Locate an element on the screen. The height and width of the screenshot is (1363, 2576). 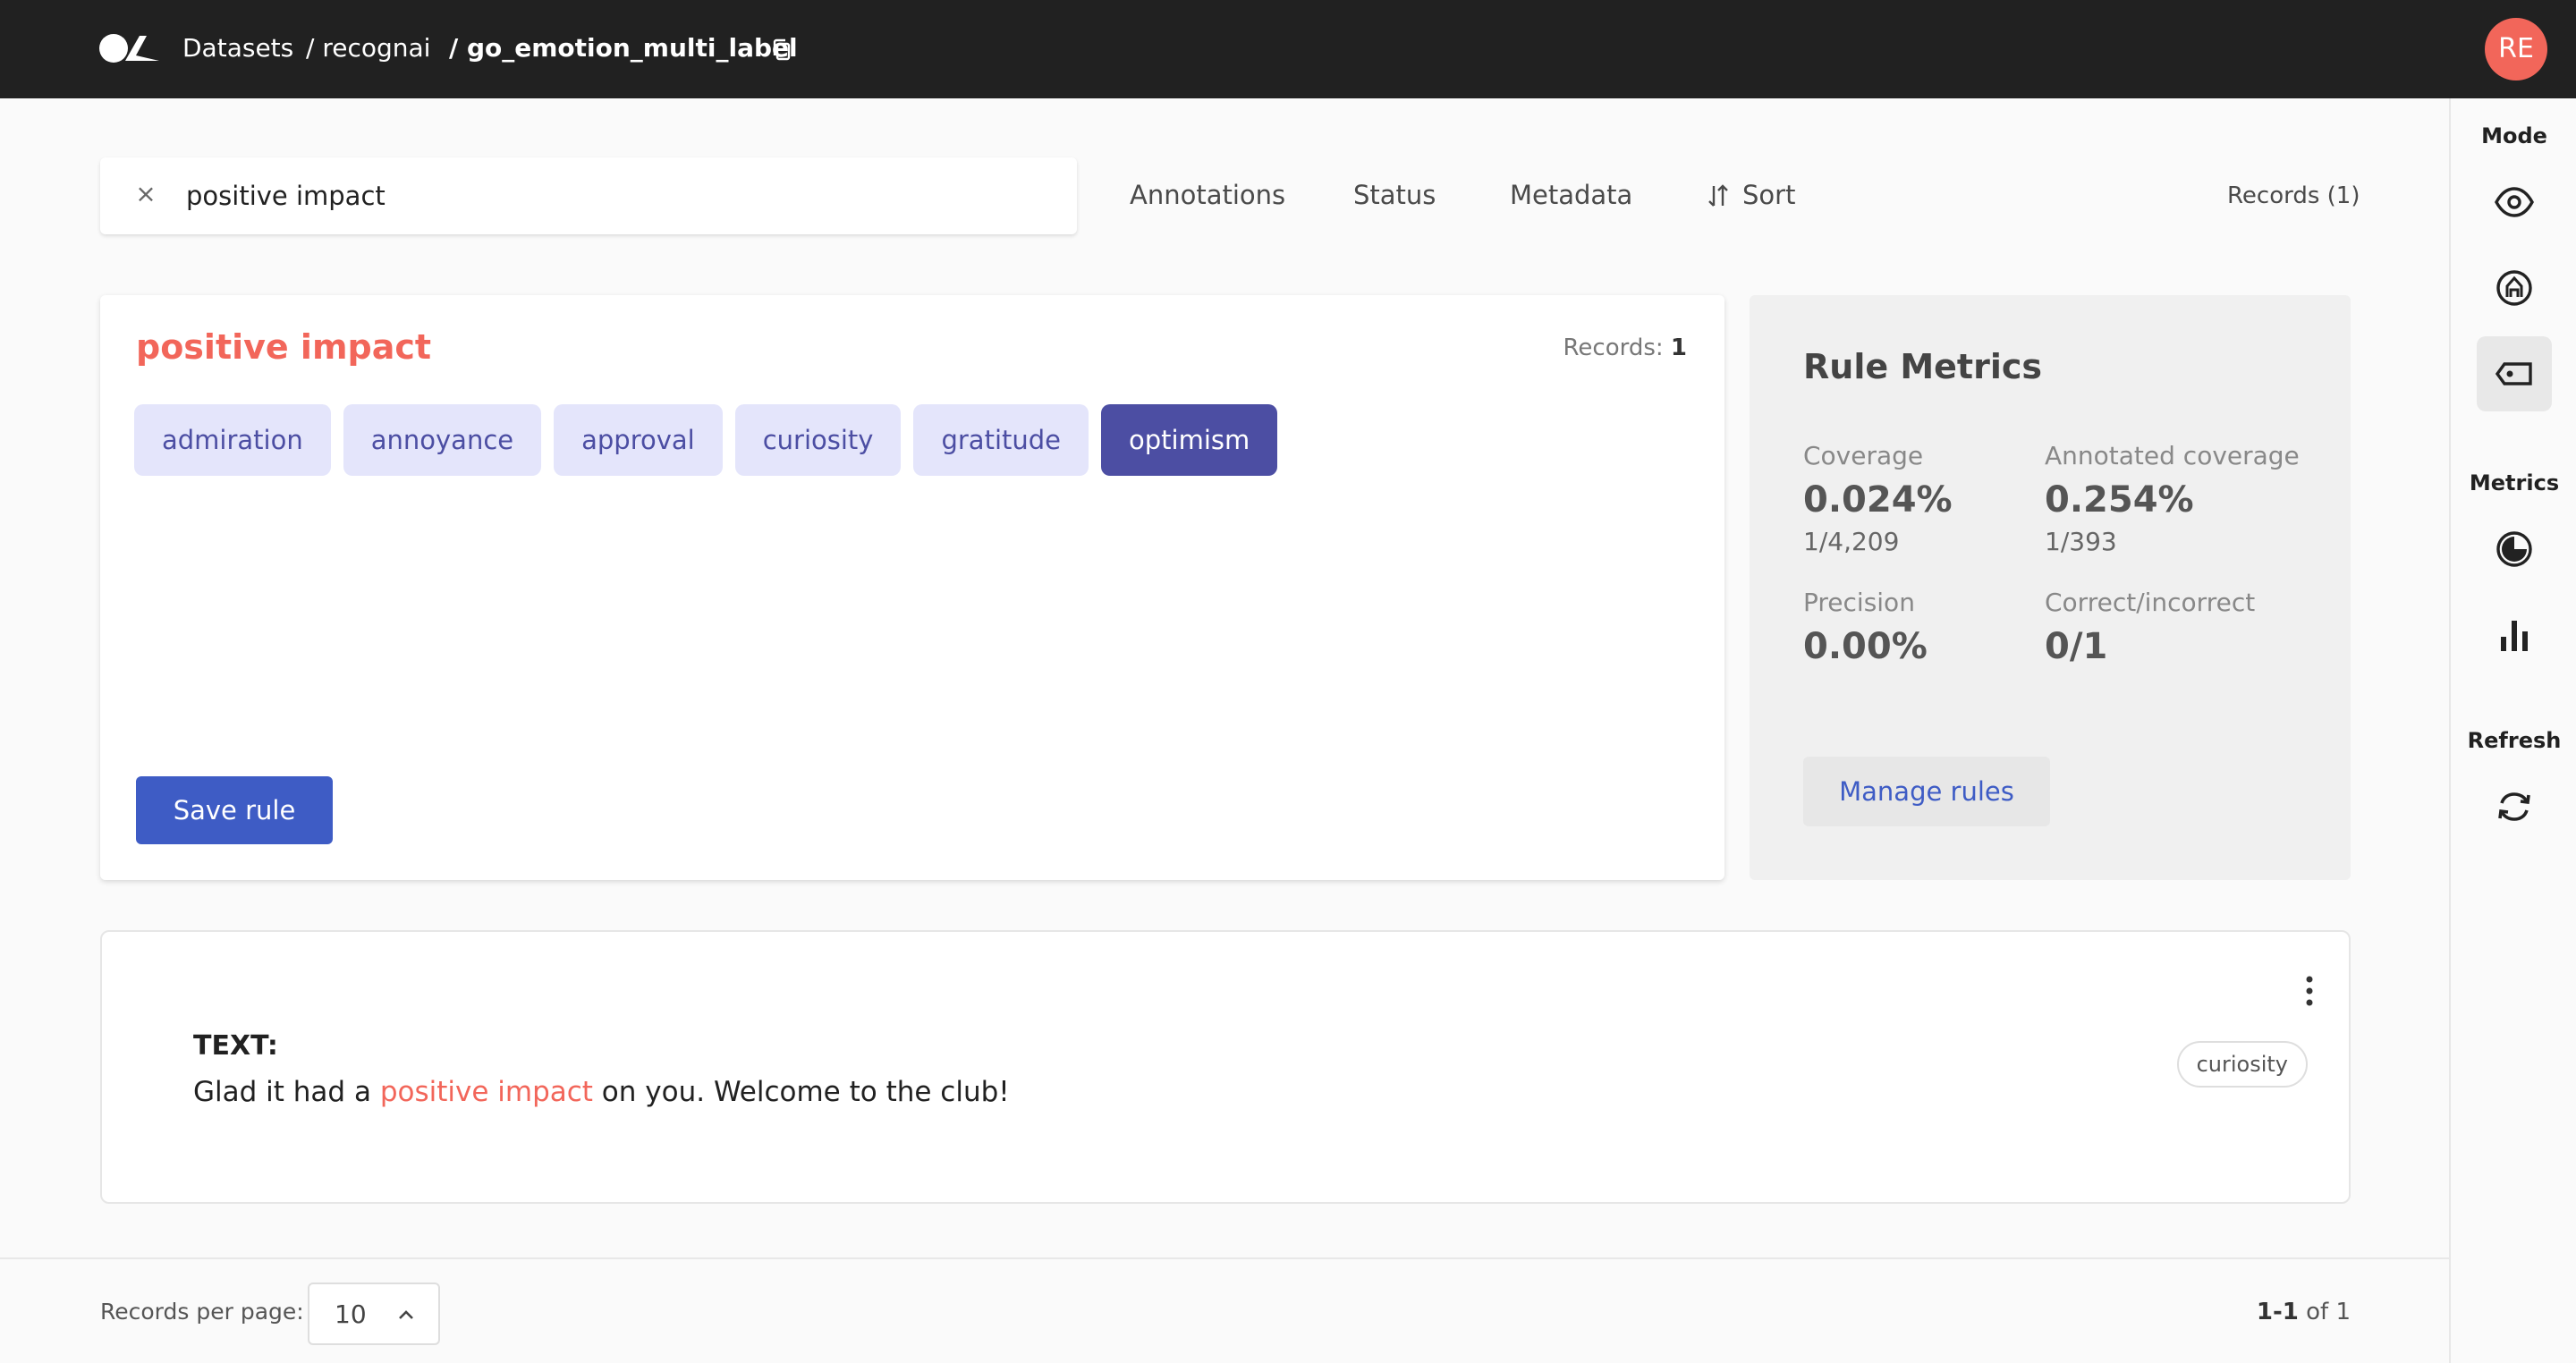
records-count: Records (1) is located at coordinates (2293, 195).